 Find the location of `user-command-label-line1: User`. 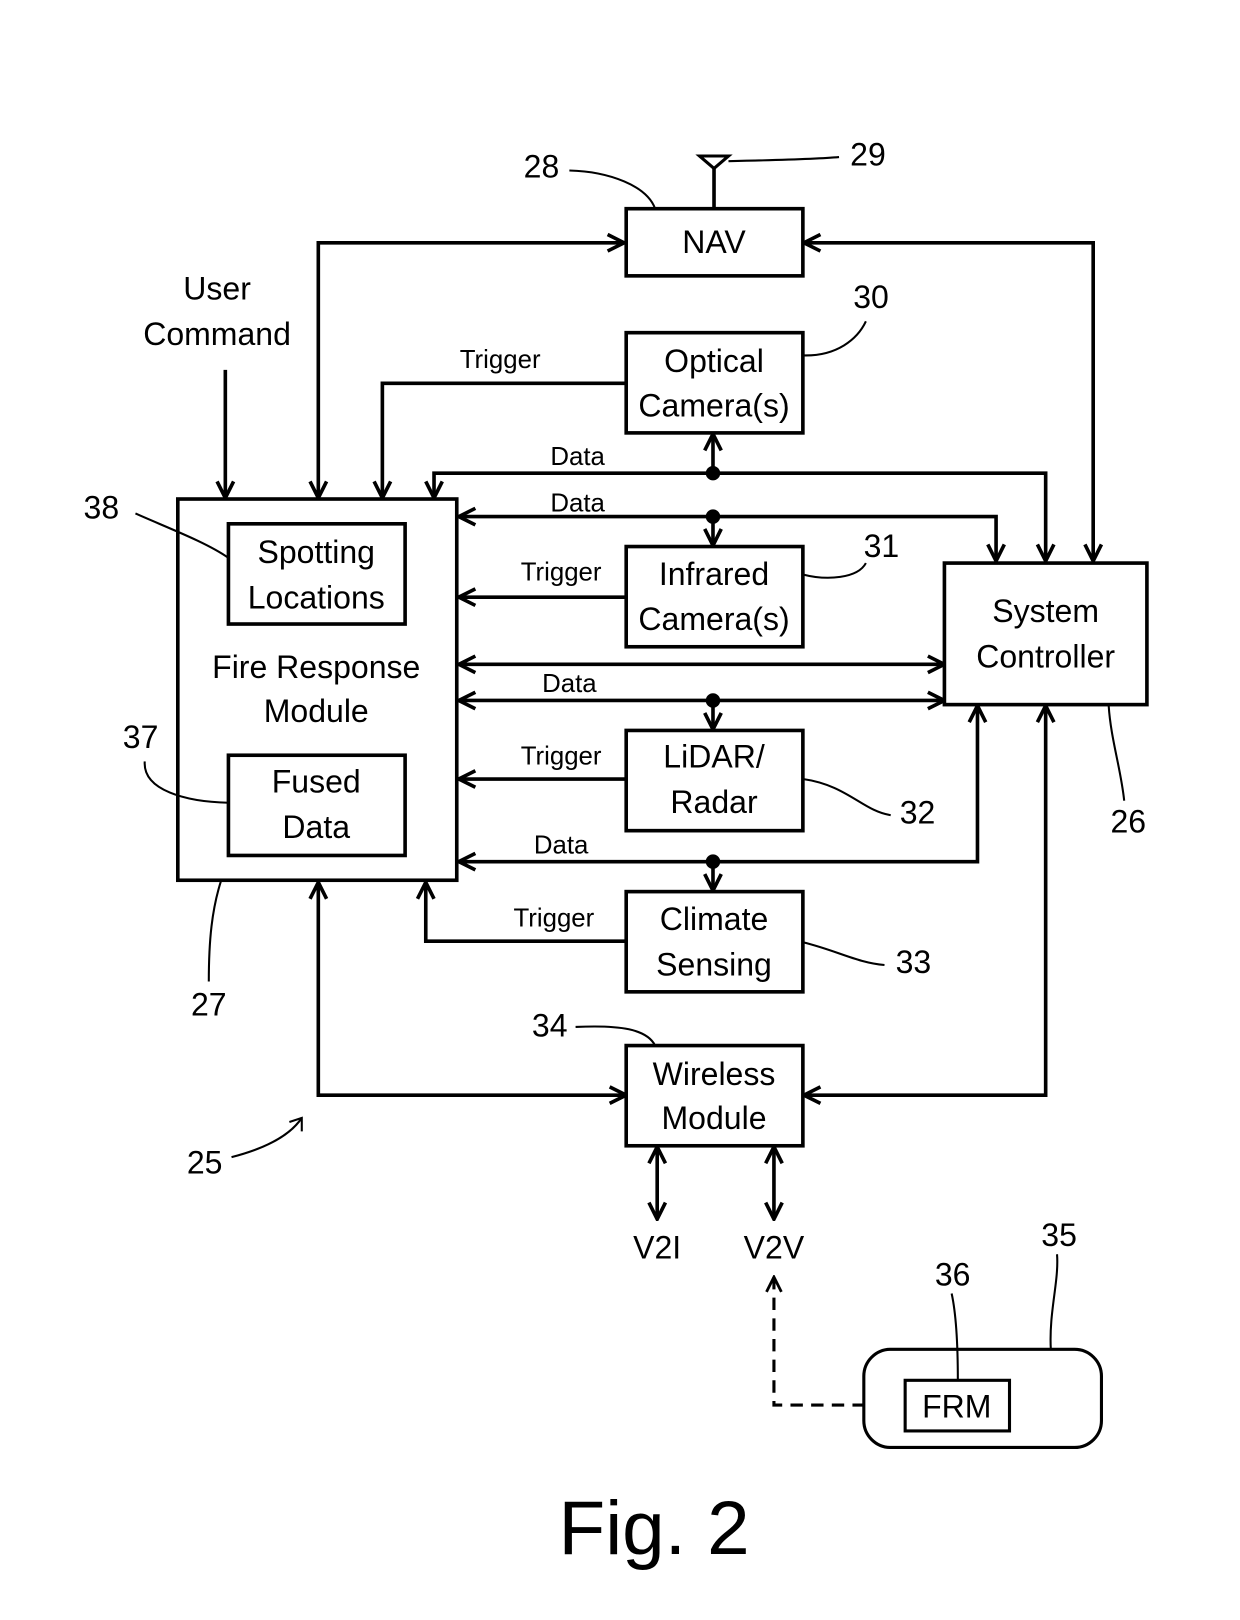

user-command-label-line1: User is located at coordinates (217, 289).